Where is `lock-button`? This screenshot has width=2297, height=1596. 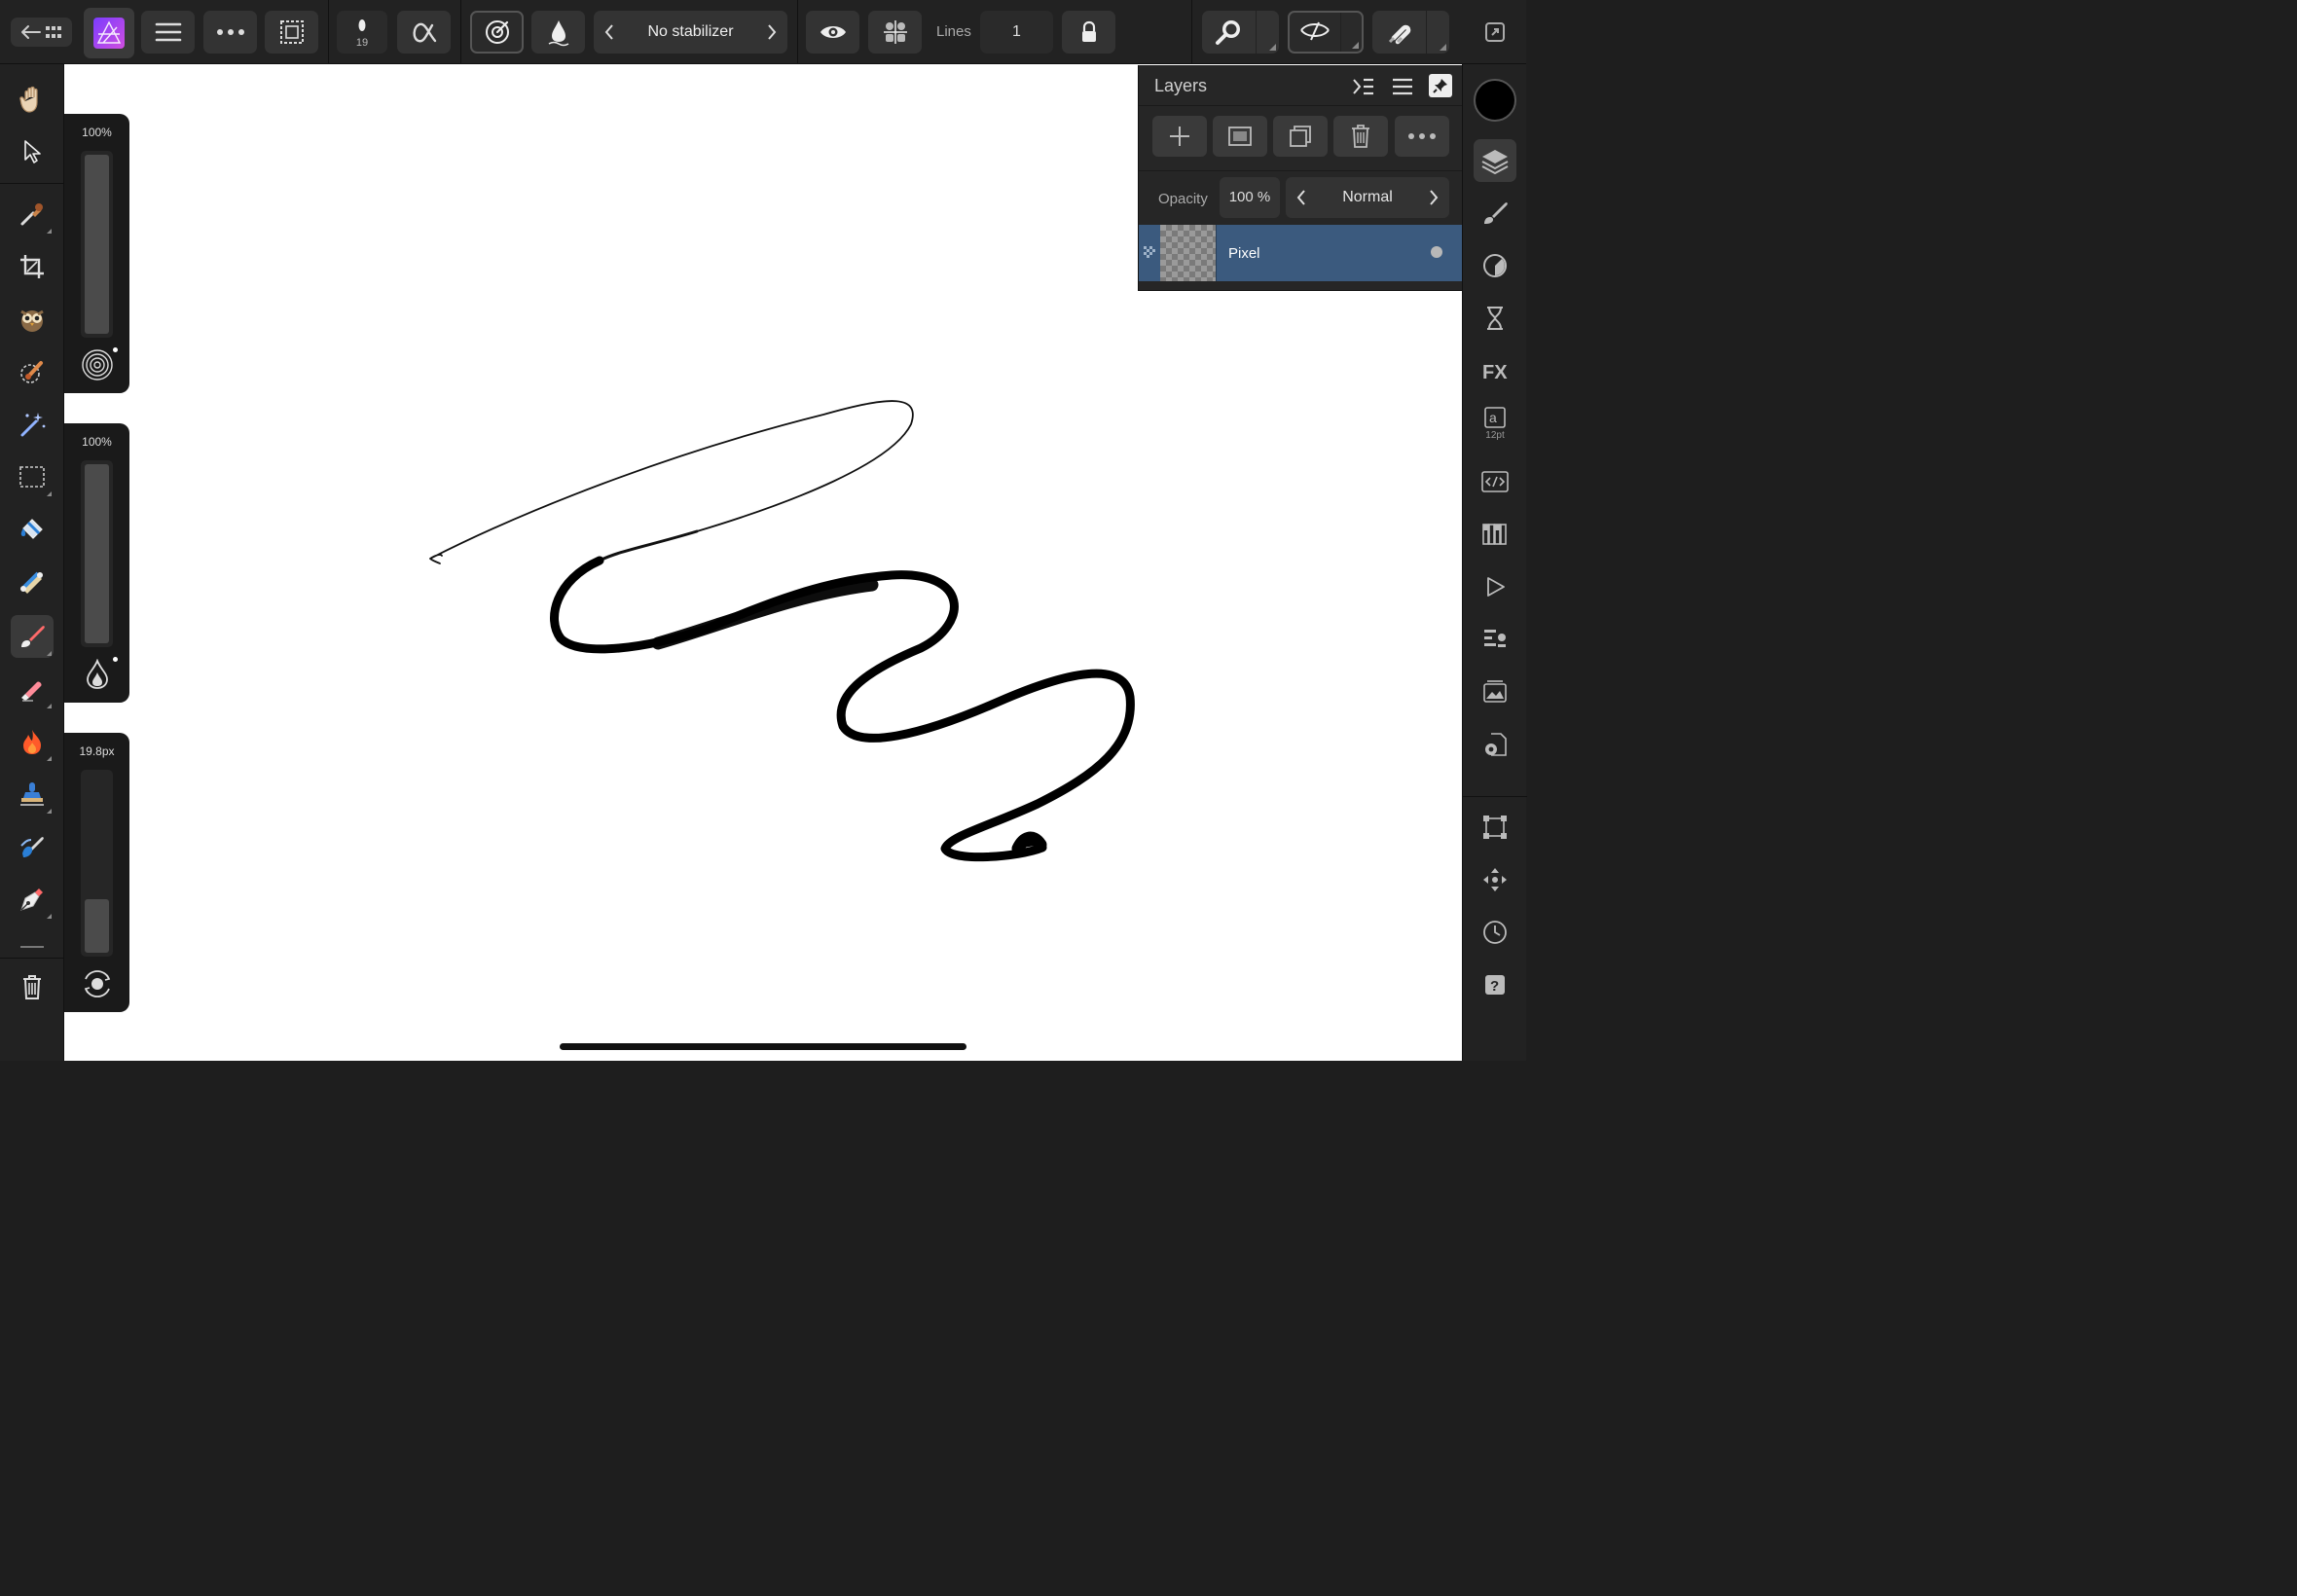
lock-button is located at coordinates (1088, 32).